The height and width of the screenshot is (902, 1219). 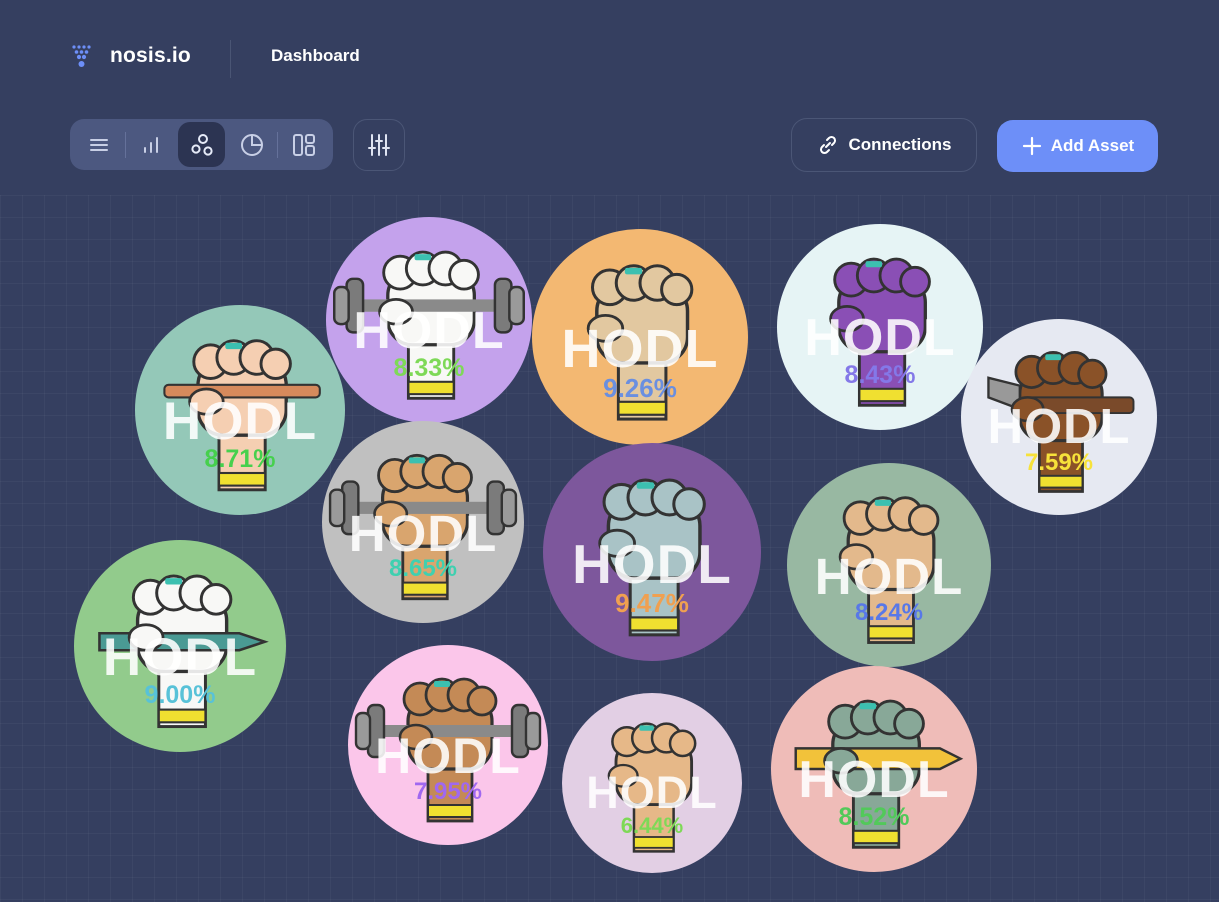 I want to click on pie-view-button, so click(x=252, y=144).